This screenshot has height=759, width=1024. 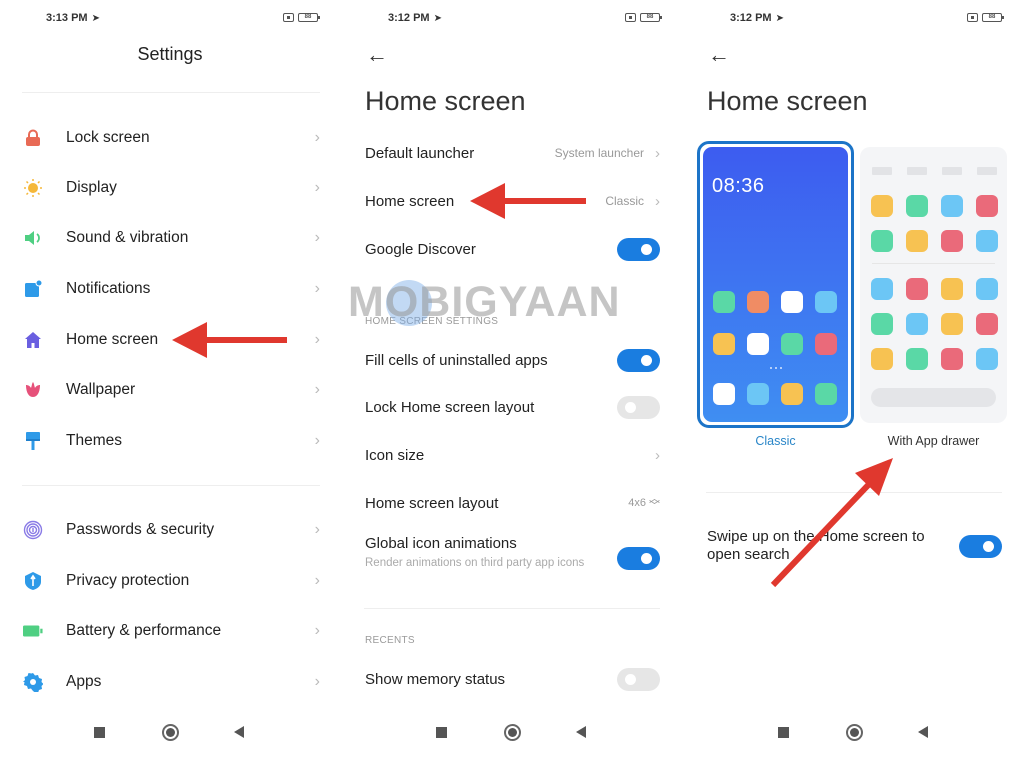 I want to click on classic-preview-screen: 08:36, so click(x=775, y=284).